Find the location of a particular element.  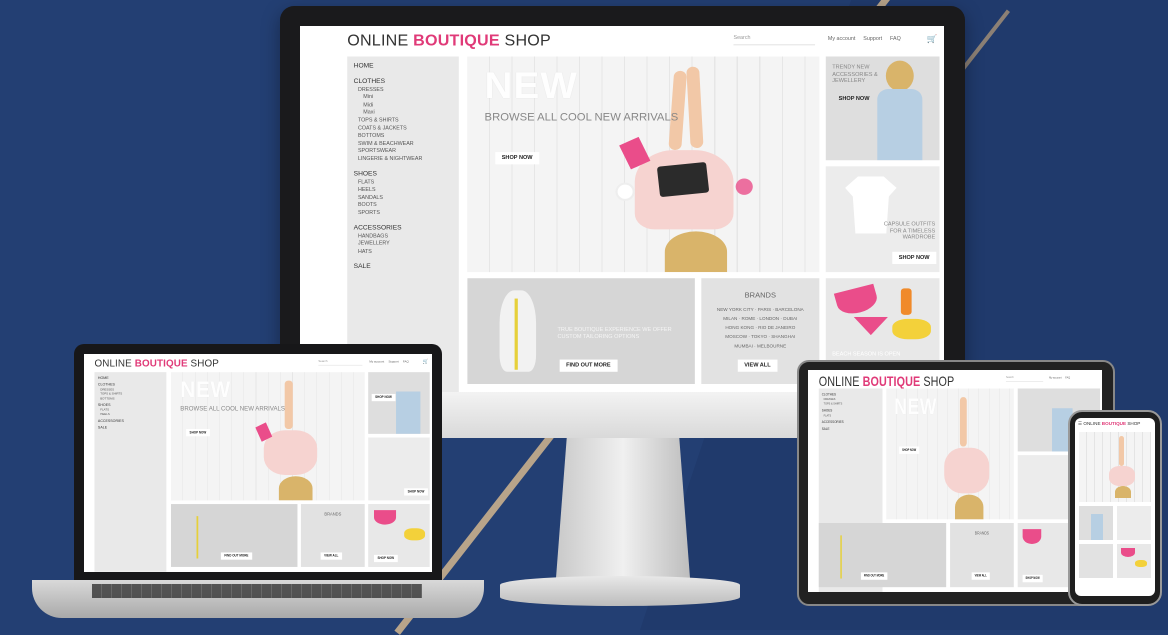

nav-item-mini: Mini is located at coordinates (410, 97).